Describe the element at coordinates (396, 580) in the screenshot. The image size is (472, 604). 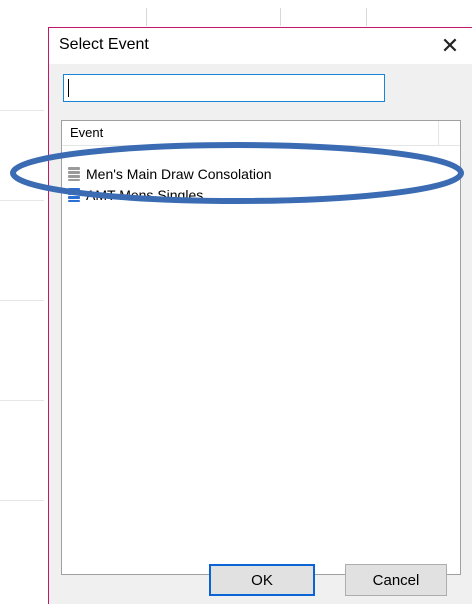
I see `cancel-button: Cancel` at that location.